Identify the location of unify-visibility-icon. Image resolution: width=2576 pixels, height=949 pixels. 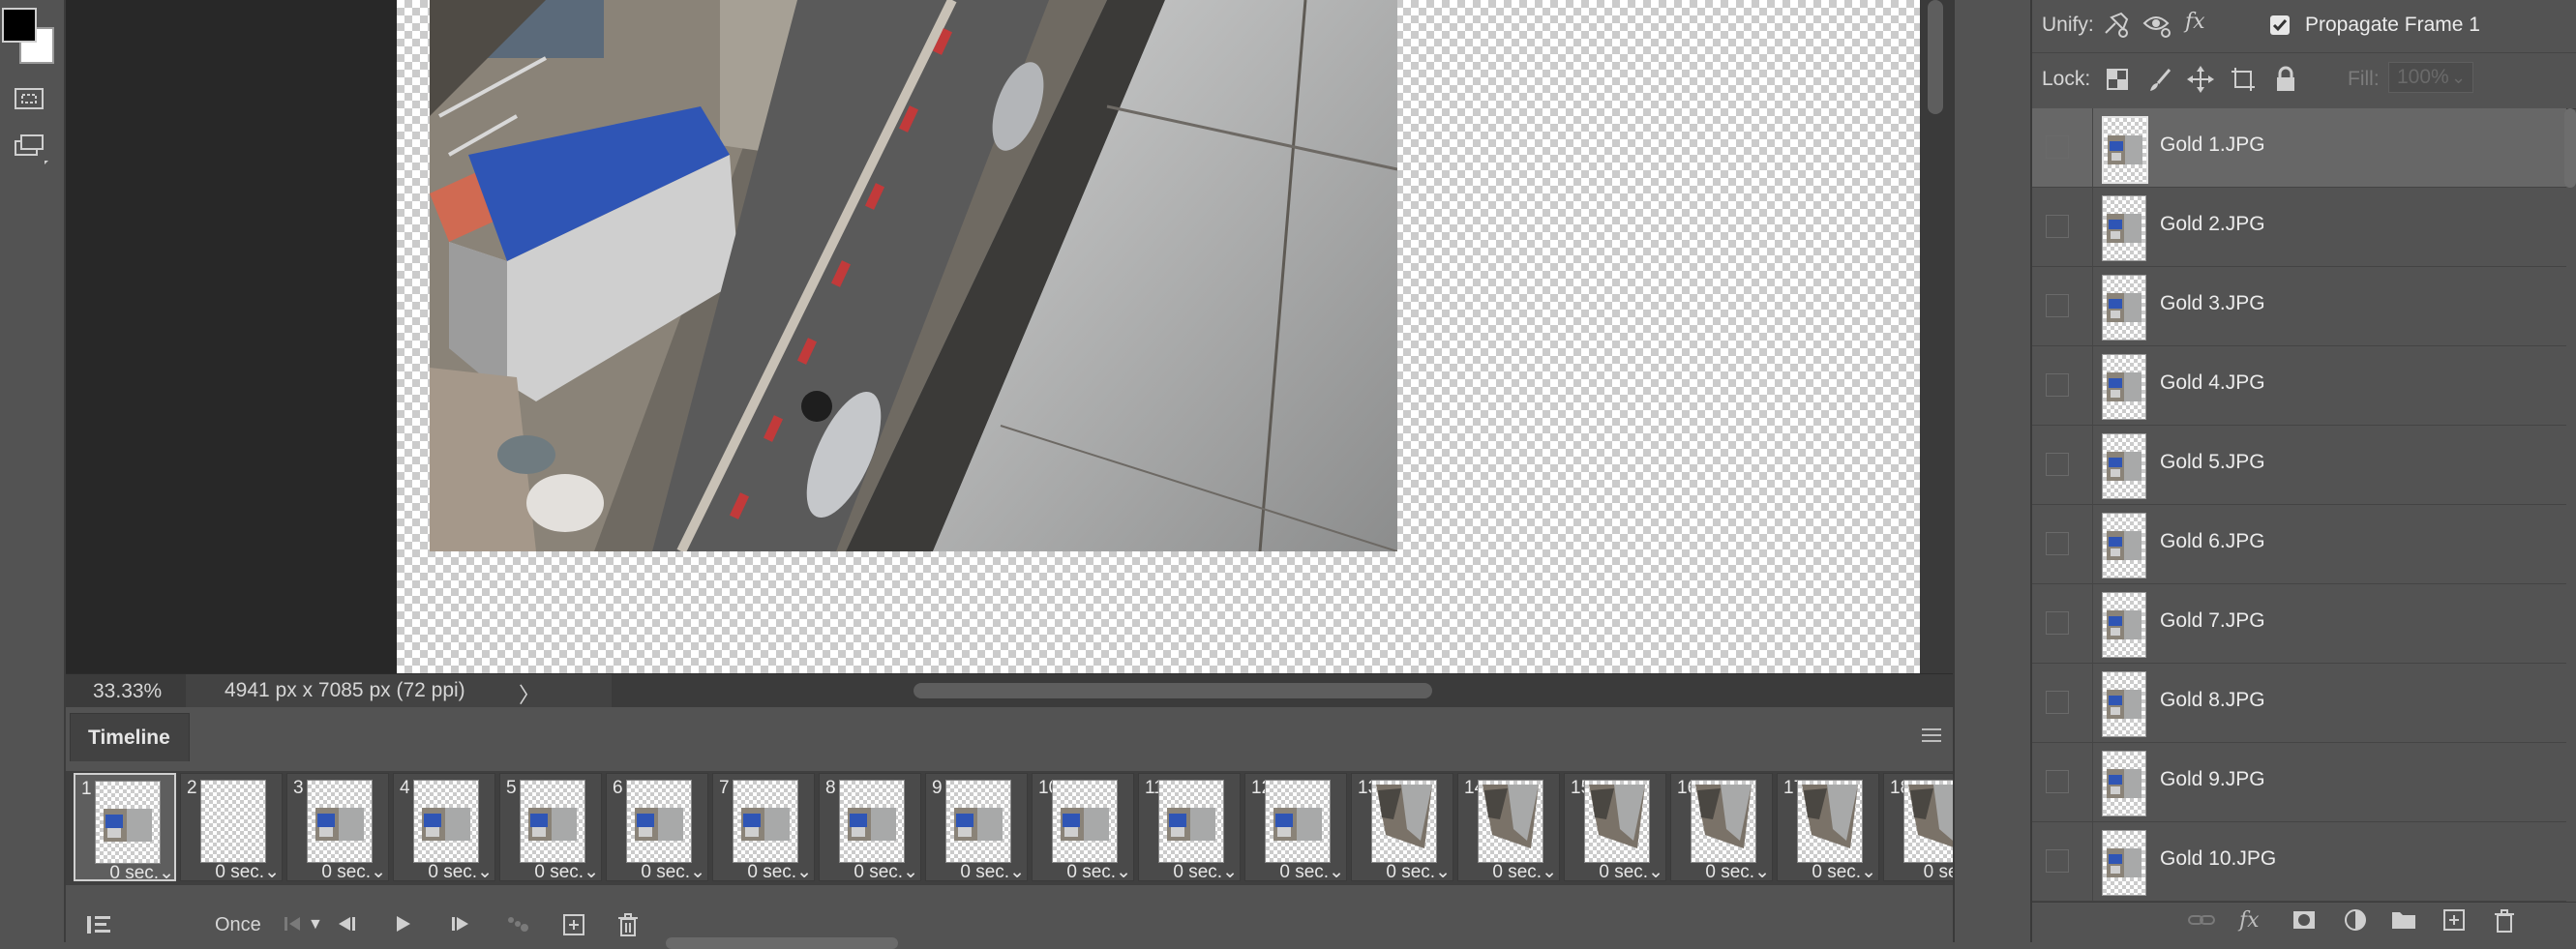
(2157, 27).